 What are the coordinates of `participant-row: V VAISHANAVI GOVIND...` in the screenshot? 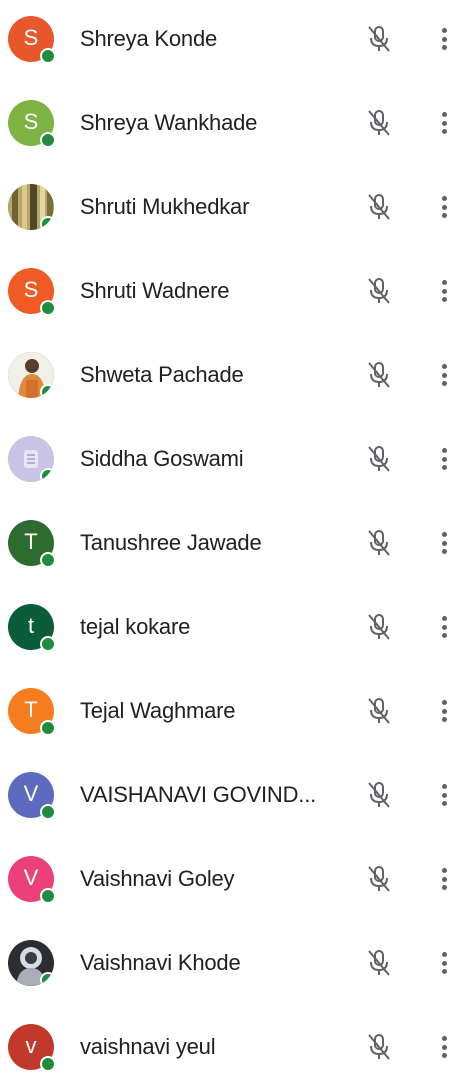 It's located at (230, 798).